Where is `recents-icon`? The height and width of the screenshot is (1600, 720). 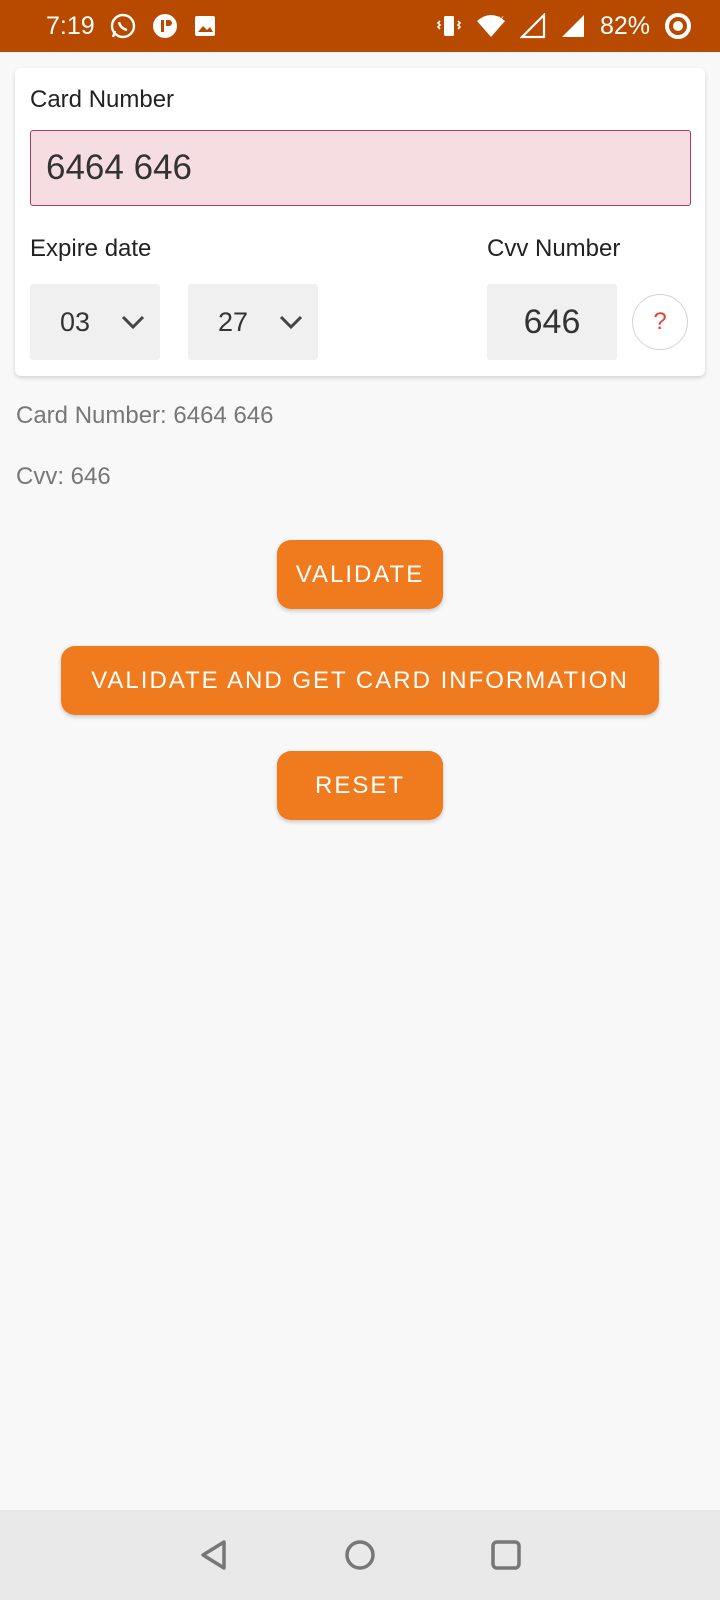 recents-icon is located at coordinates (506, 1555).